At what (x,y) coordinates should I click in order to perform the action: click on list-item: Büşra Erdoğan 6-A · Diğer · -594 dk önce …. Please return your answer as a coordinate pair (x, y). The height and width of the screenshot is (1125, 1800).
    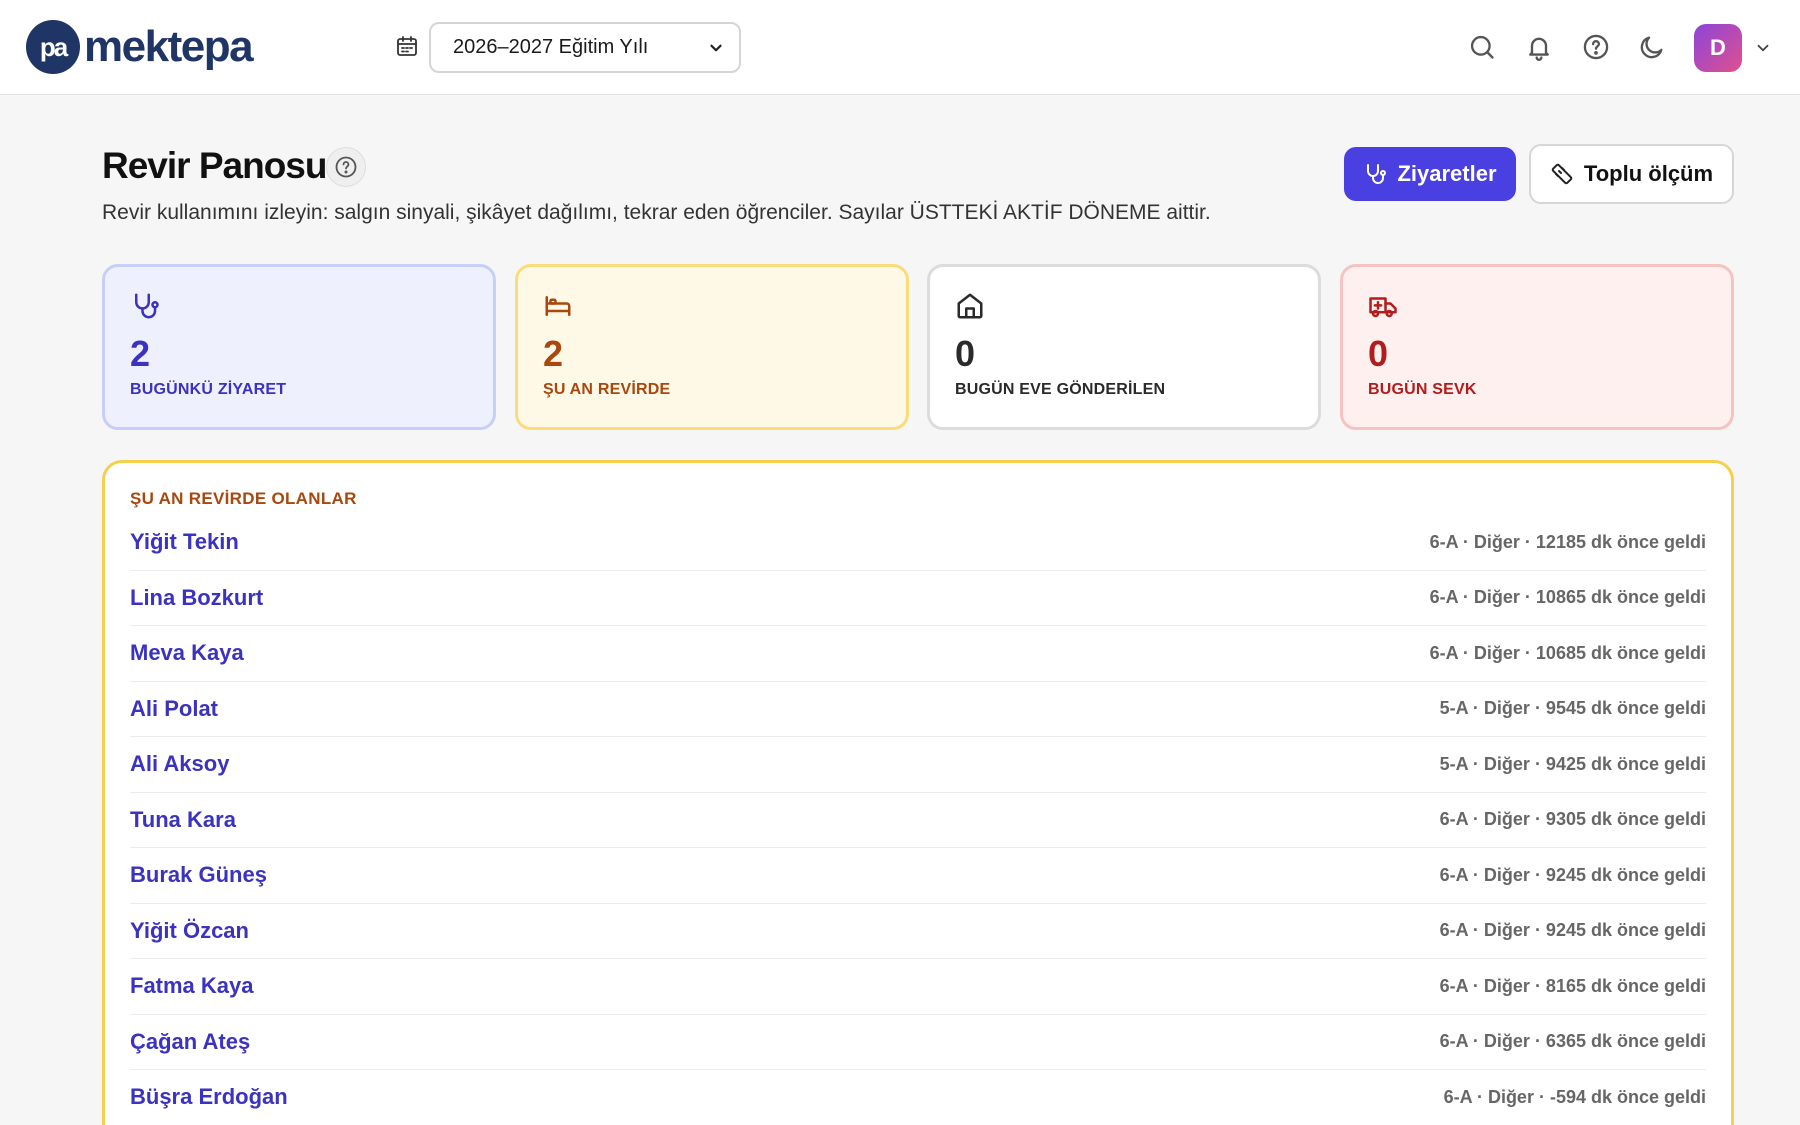
    Looking at the image, I should click on (918, 1097).